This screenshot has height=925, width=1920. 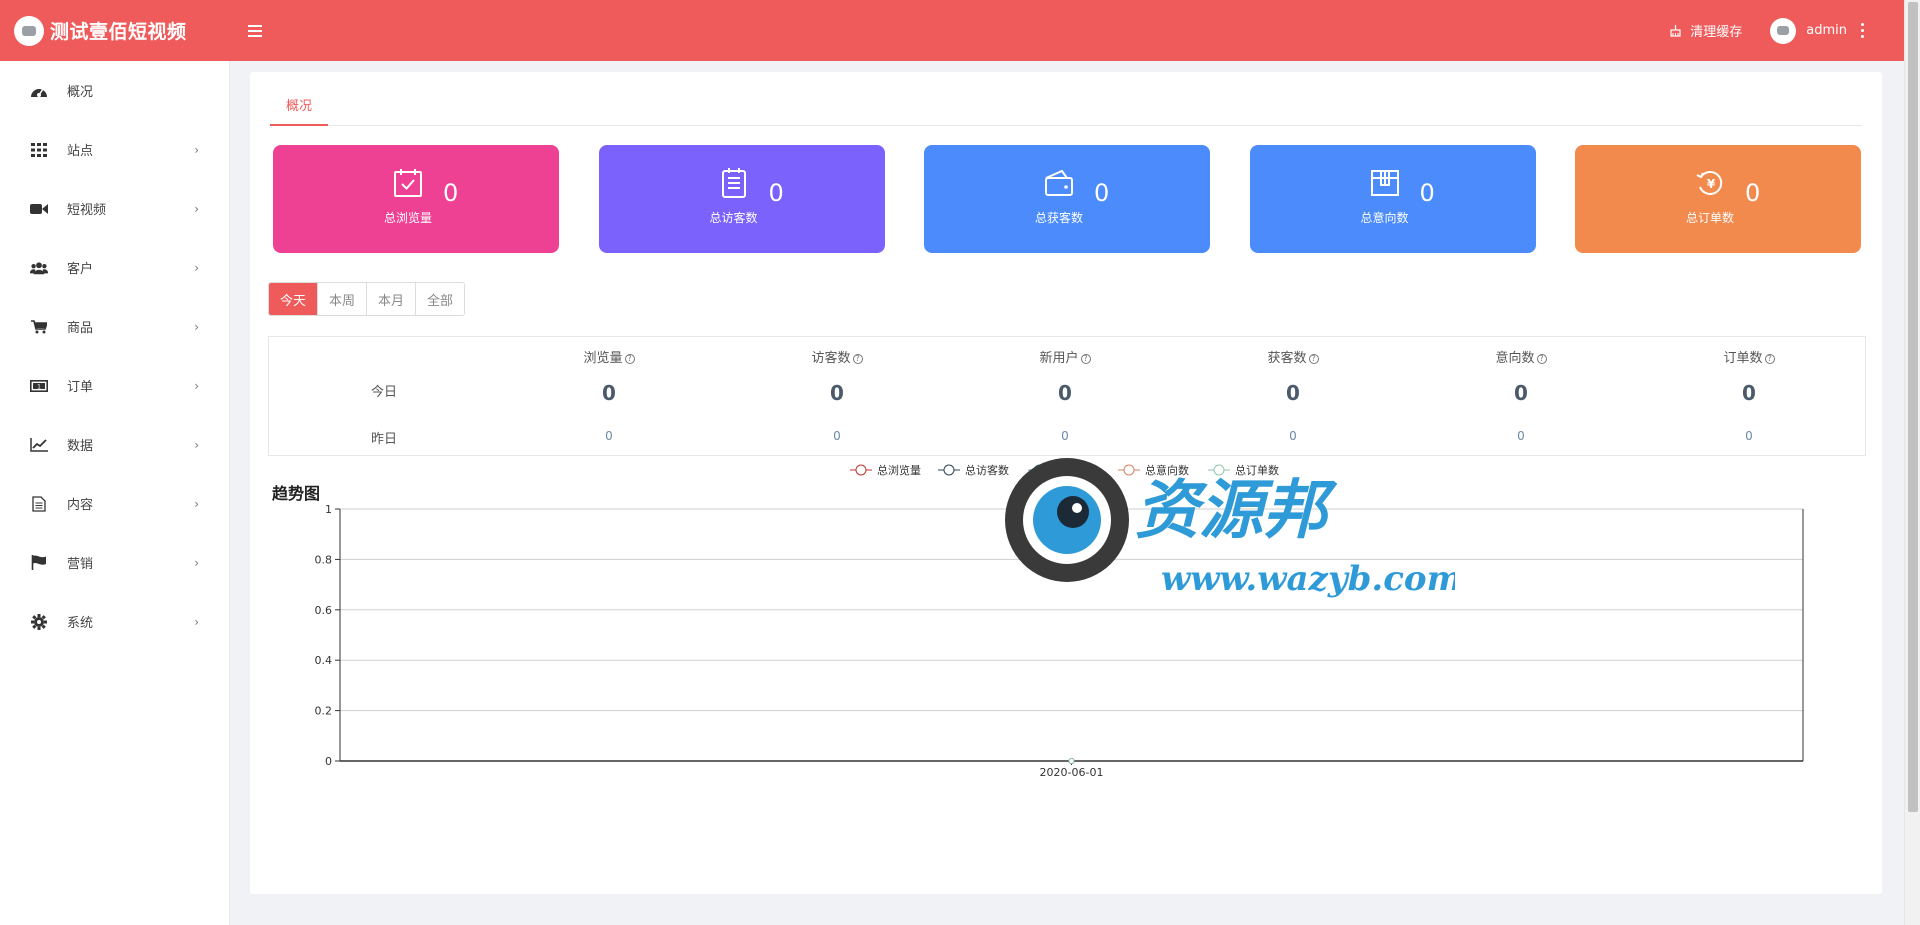 I want to click on summary-card: ¥0 总订单数, so click(x=1718, y=199).